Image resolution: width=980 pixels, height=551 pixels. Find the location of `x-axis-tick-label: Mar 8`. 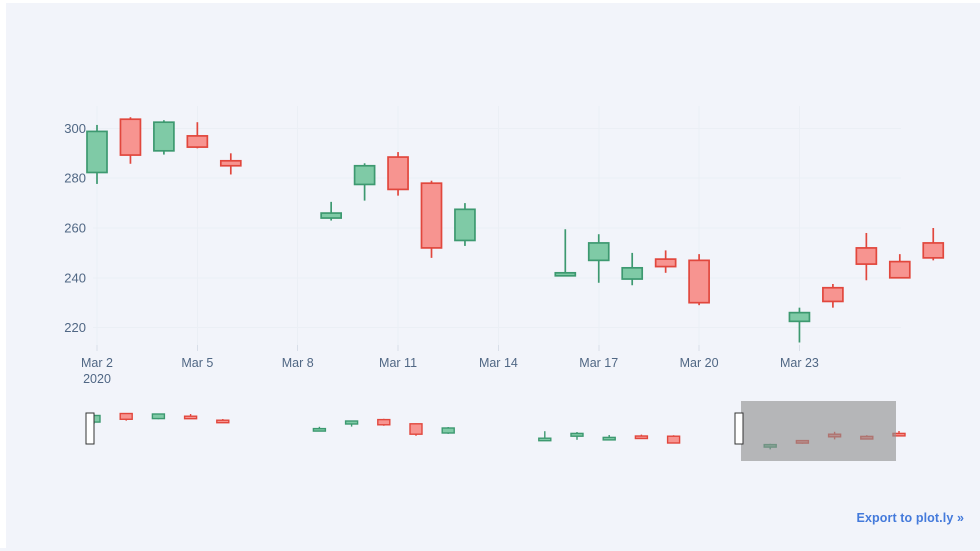

x-axis-tick-label: Mar 8 is located at coordinates (298, 363).